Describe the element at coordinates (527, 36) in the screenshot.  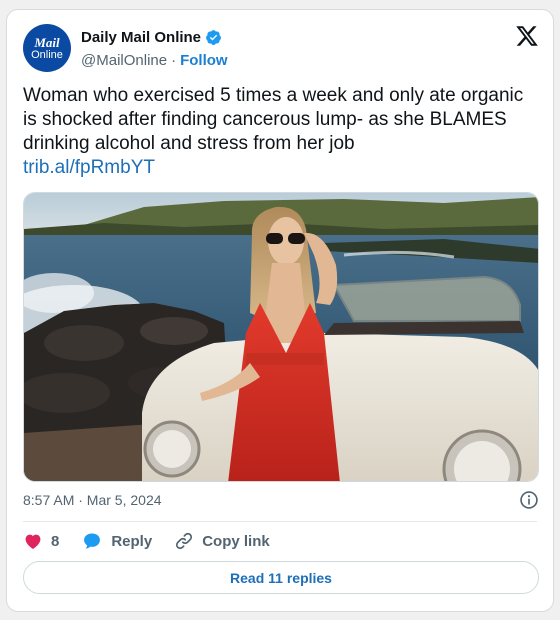
I see `x-logo-icon` at that location.